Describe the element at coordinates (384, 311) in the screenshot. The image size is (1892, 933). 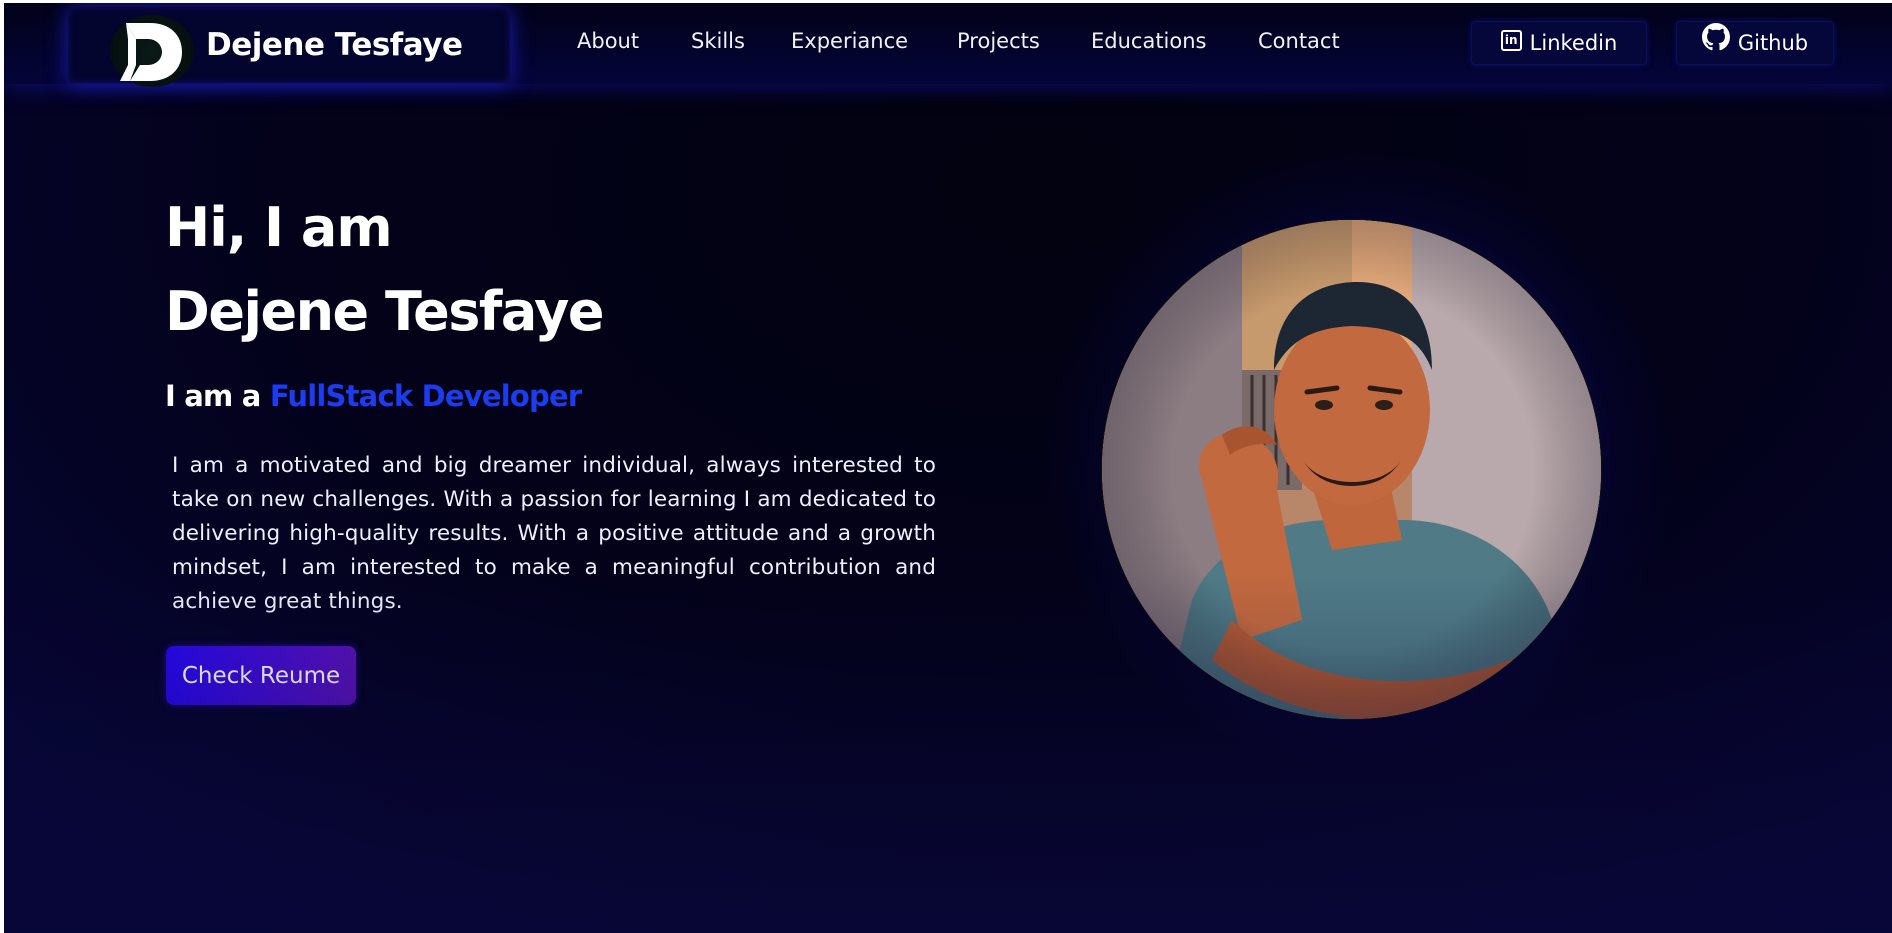
I see `hero-name: Dejene Tesfaye` at that location.